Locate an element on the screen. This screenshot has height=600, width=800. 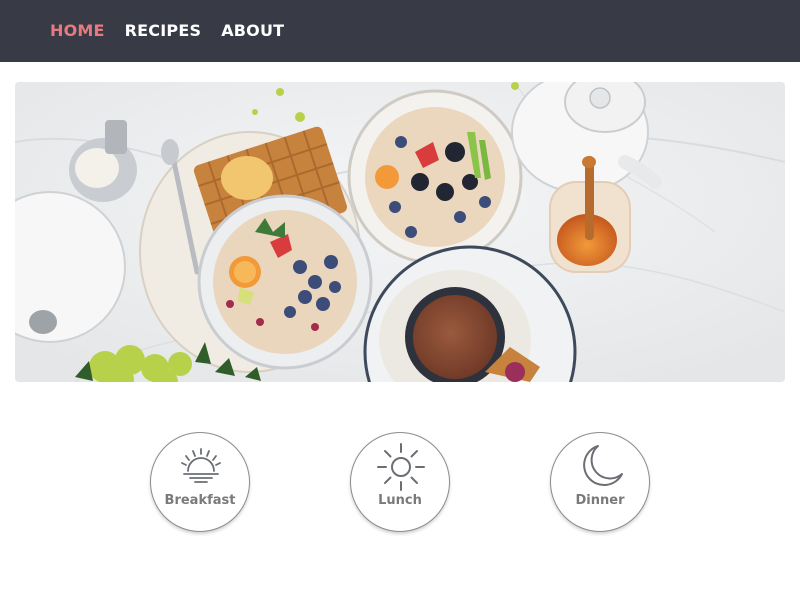
lunch-button: Lunch is located at coordinates (400, 482).